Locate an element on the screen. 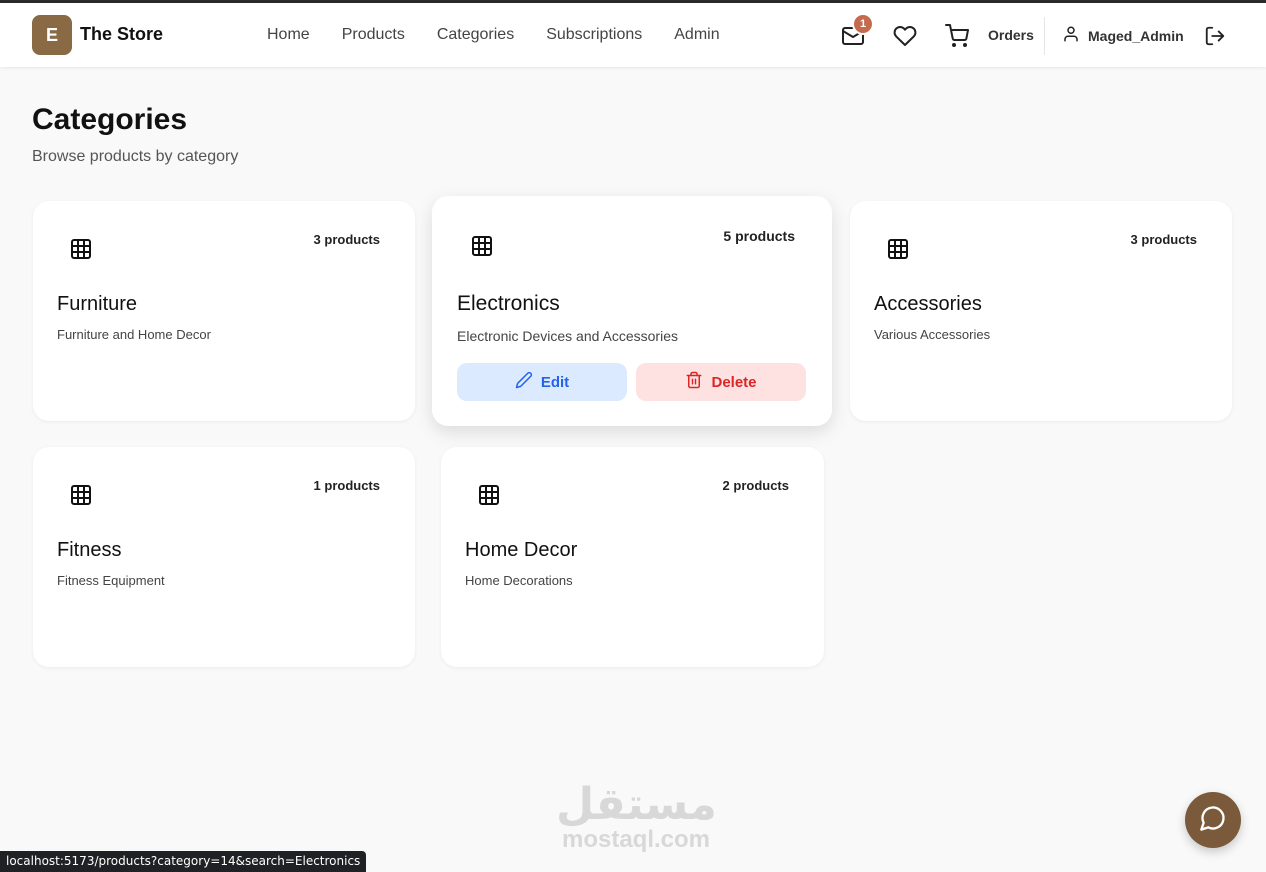 This screenshot has height=872, width=1266. category-name: Furniture is located at coordinates (97, 304).